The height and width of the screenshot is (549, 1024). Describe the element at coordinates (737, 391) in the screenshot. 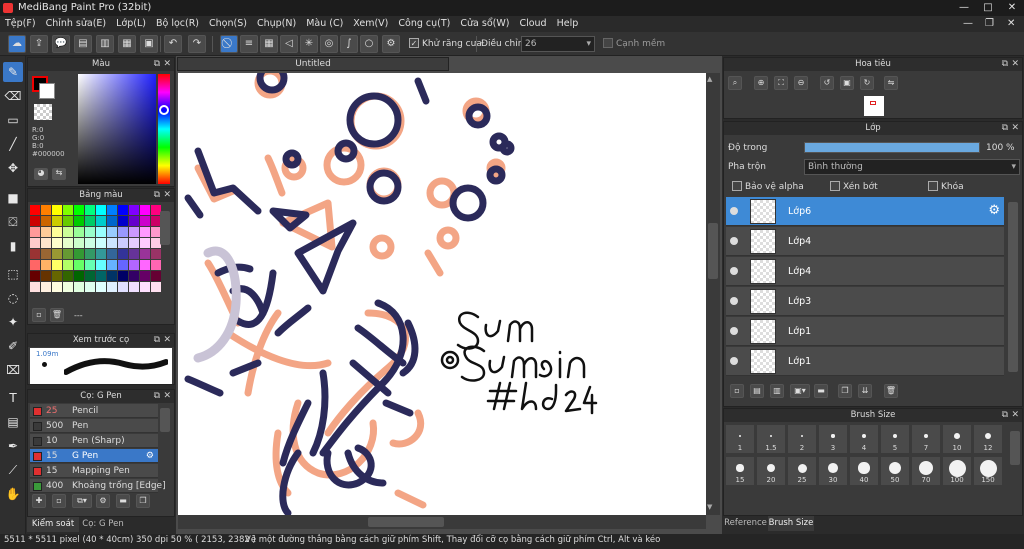

I see `new-layer-icon: ▫` at that location.